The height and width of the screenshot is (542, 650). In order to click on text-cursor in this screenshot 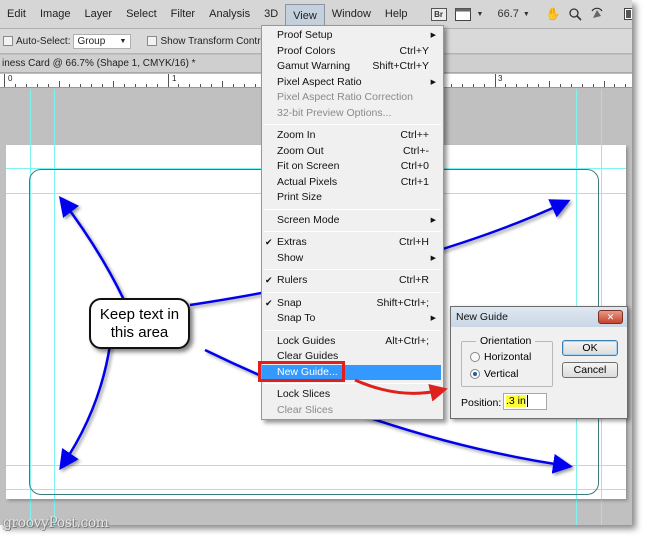, I will do `click(527, 401)`.